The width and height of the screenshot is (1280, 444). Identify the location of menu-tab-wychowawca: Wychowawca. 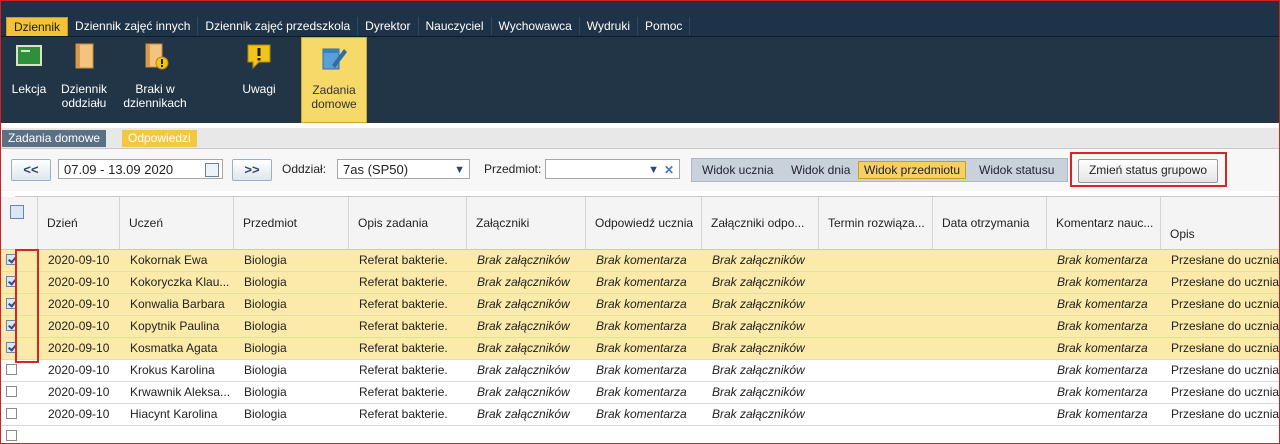
(535, 26).